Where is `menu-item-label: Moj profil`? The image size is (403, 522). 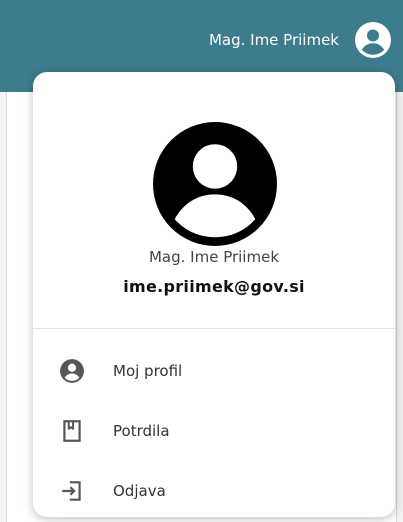 menu-item-label: Moj profil is located at coordinates (148, 371).